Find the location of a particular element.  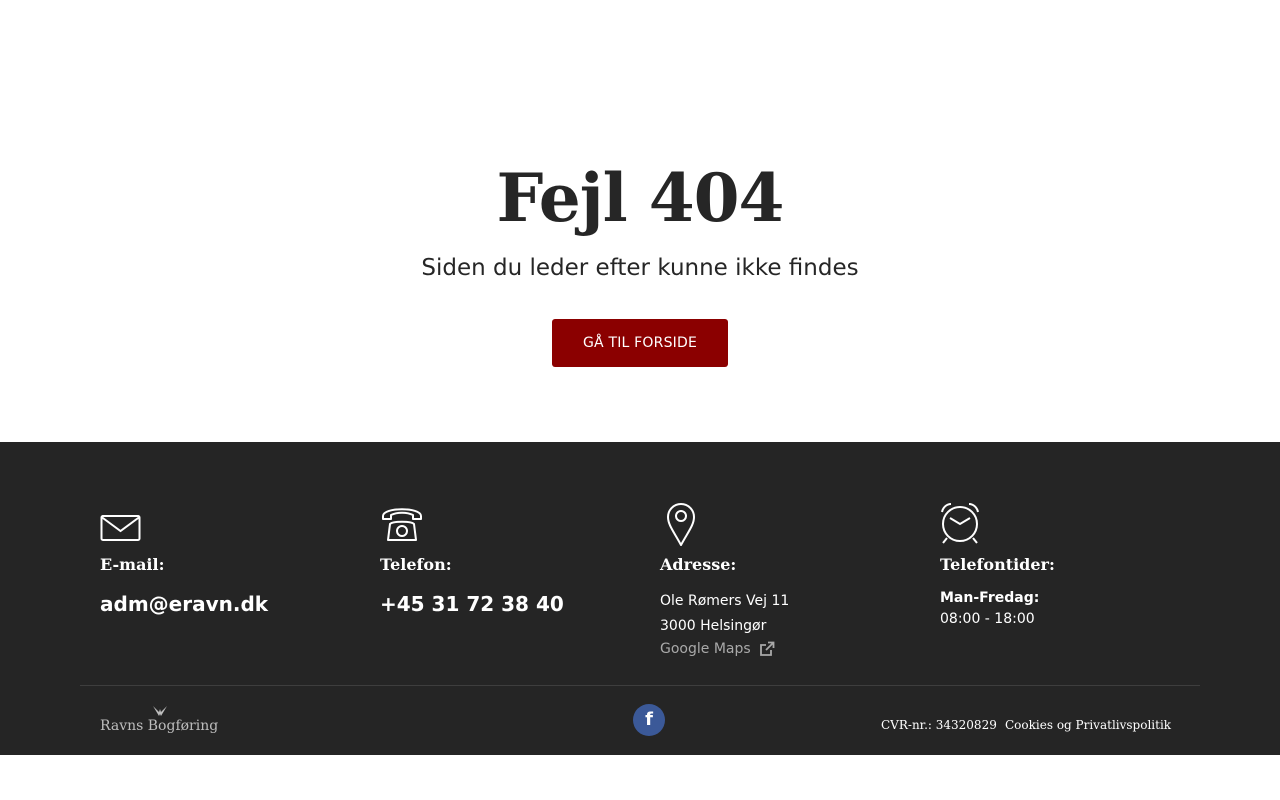

phone-value: +45 31 72 38 40 is located at coordinates (472, 604).